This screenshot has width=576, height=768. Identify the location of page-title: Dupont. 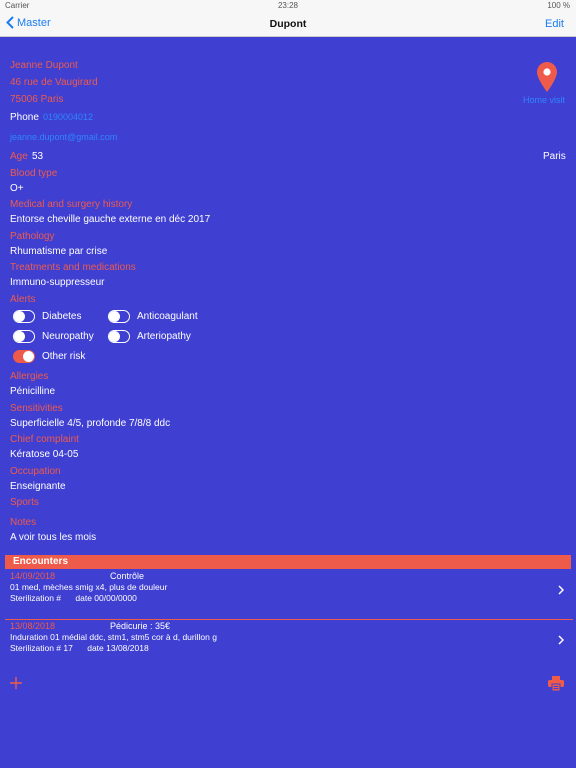
(288, 24).